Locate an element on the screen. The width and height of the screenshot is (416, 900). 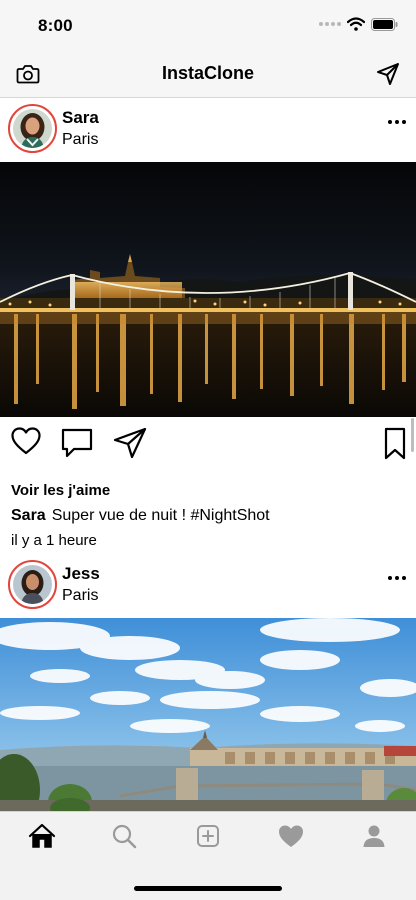
post-username: Sara is located at coordinates (80, 118).